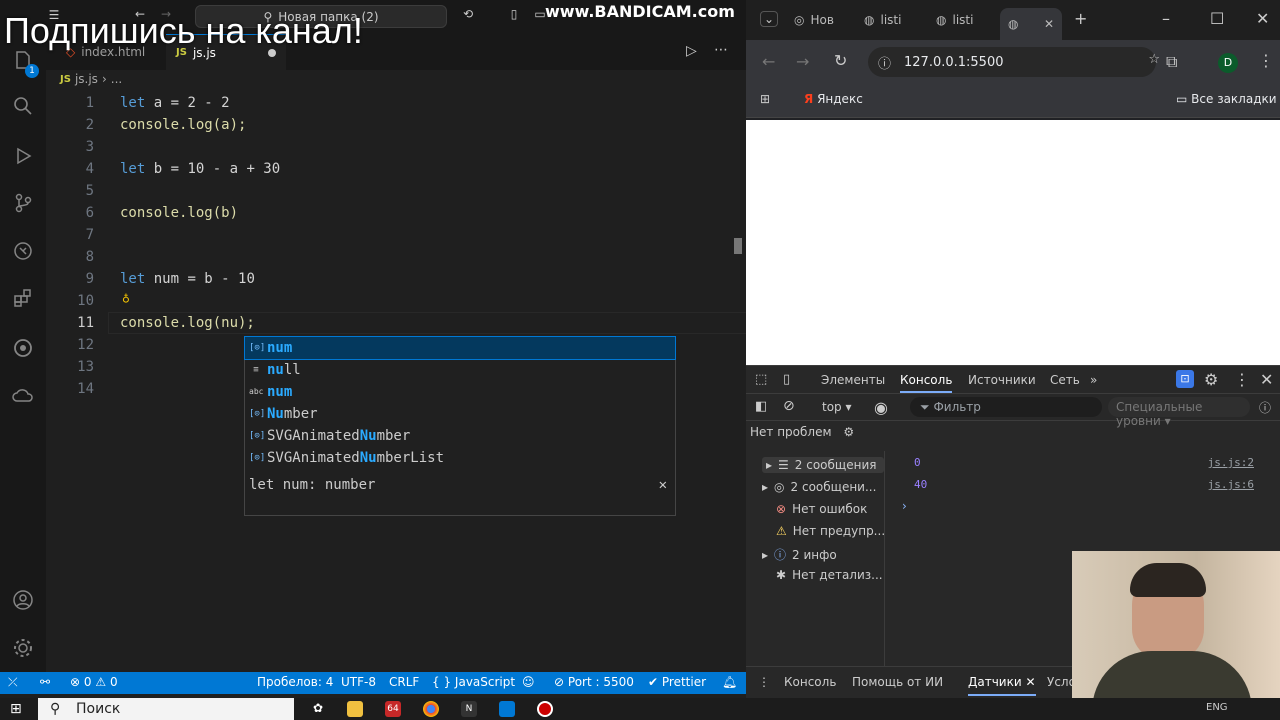  Describe the element at coordinates (45, 682) in the screenshot. I see `live-share-status-icon: ⚯` at that location.